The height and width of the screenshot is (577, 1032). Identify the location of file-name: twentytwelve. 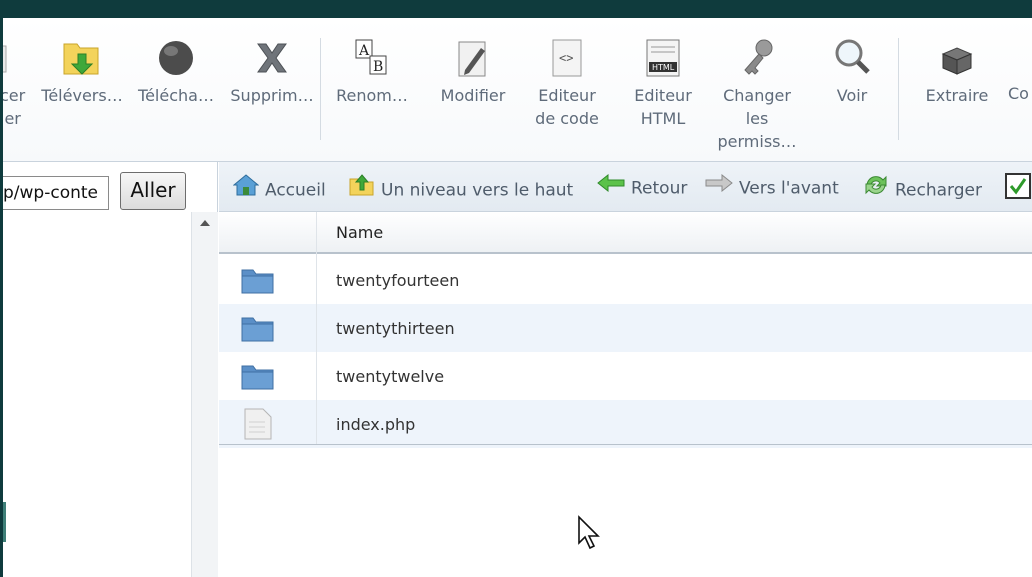
(390, 376).